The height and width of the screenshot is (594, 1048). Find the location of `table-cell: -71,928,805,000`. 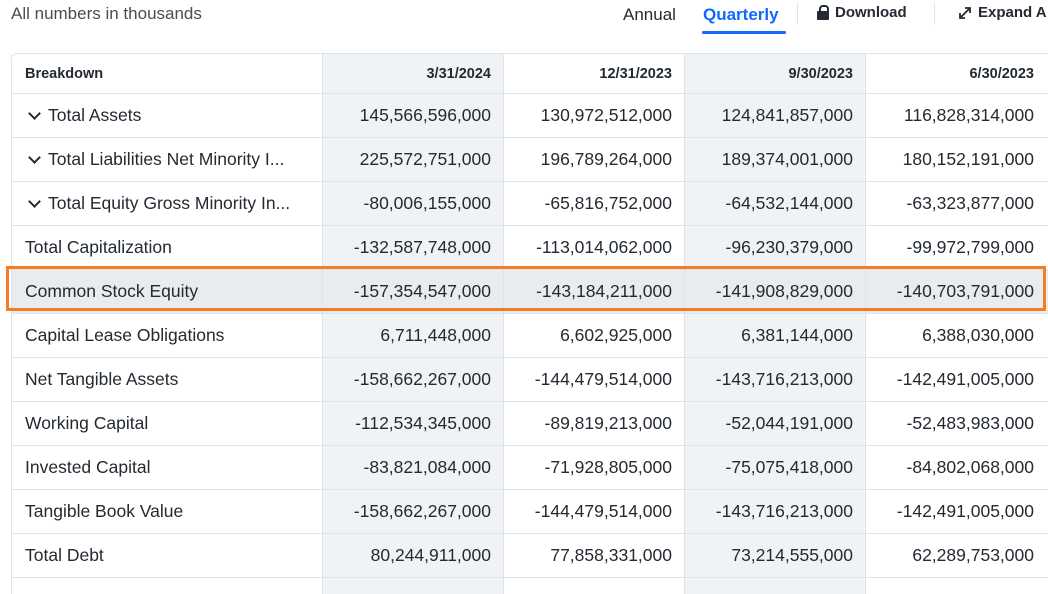

table-cell: -71,928,805,000 is located at coordinates (608, 467).